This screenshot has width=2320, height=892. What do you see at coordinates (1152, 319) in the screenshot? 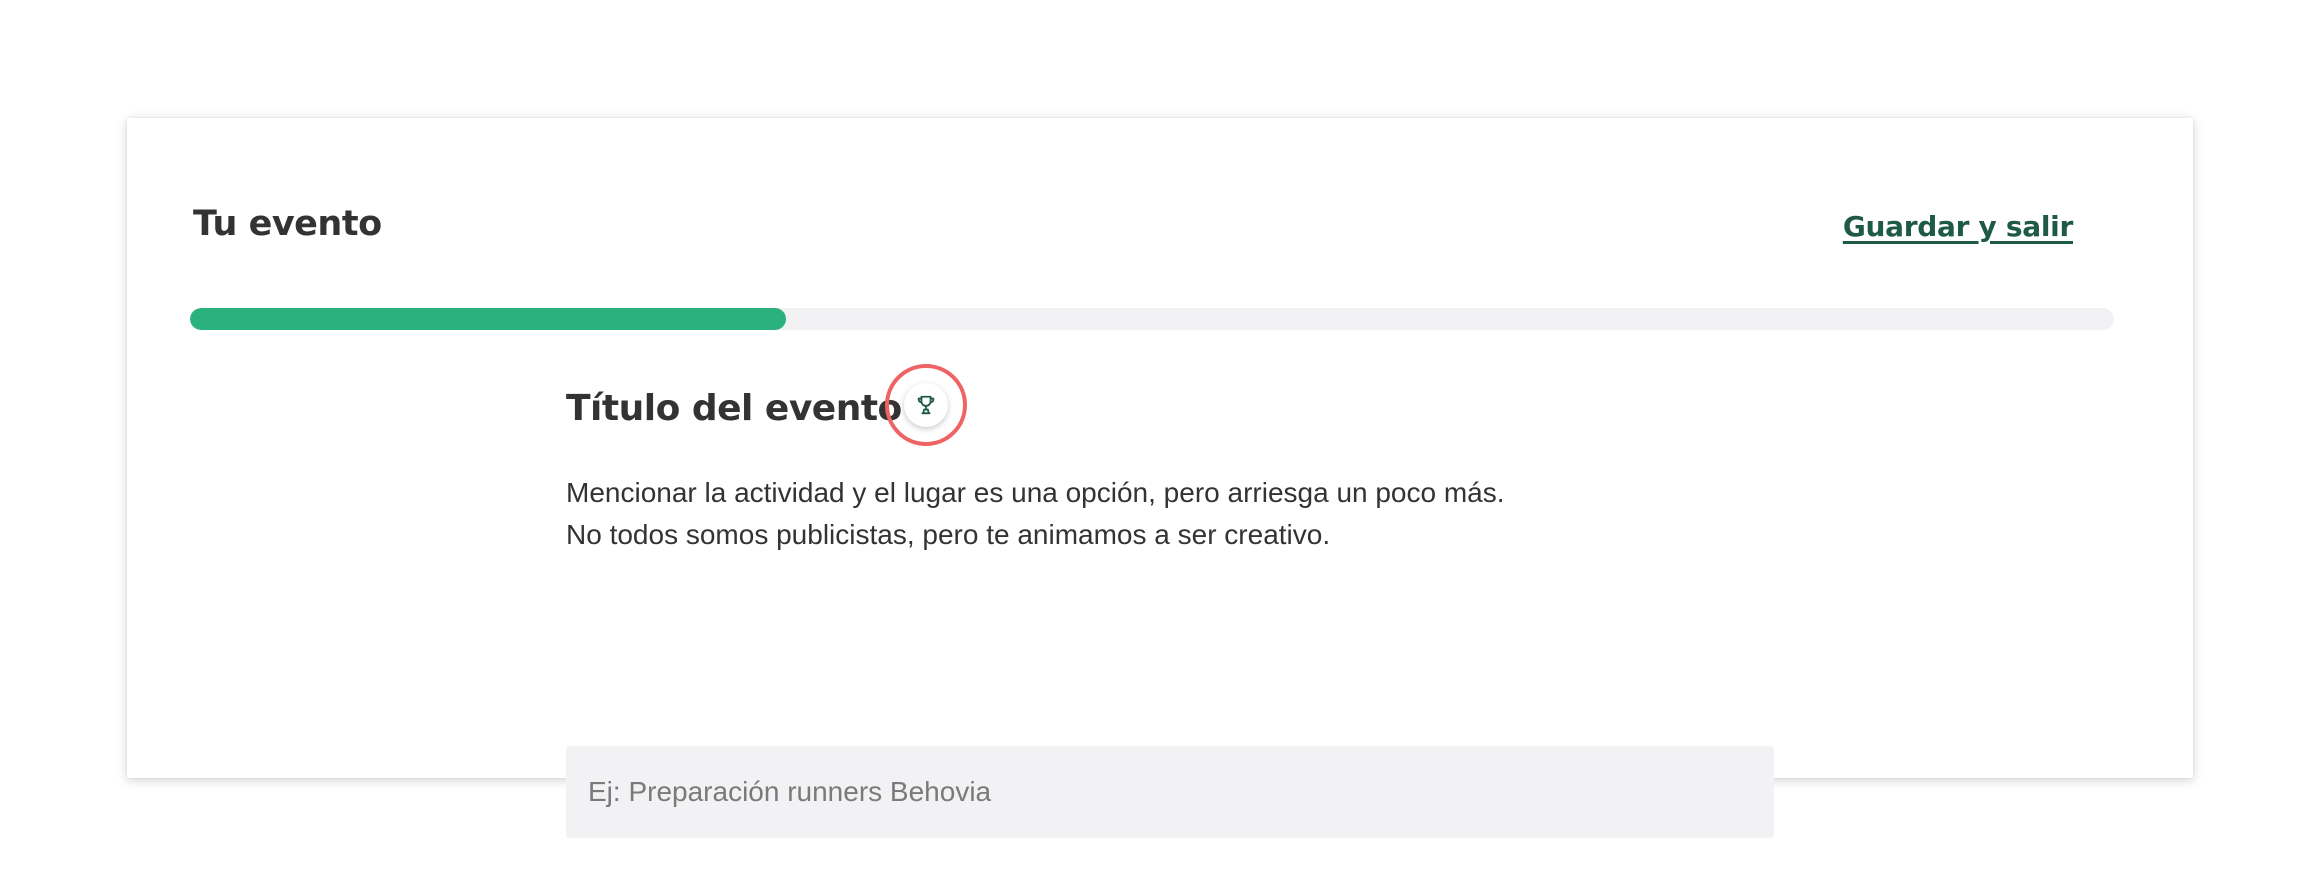
I see `progress-bar` at bounding box center [1152, 319].